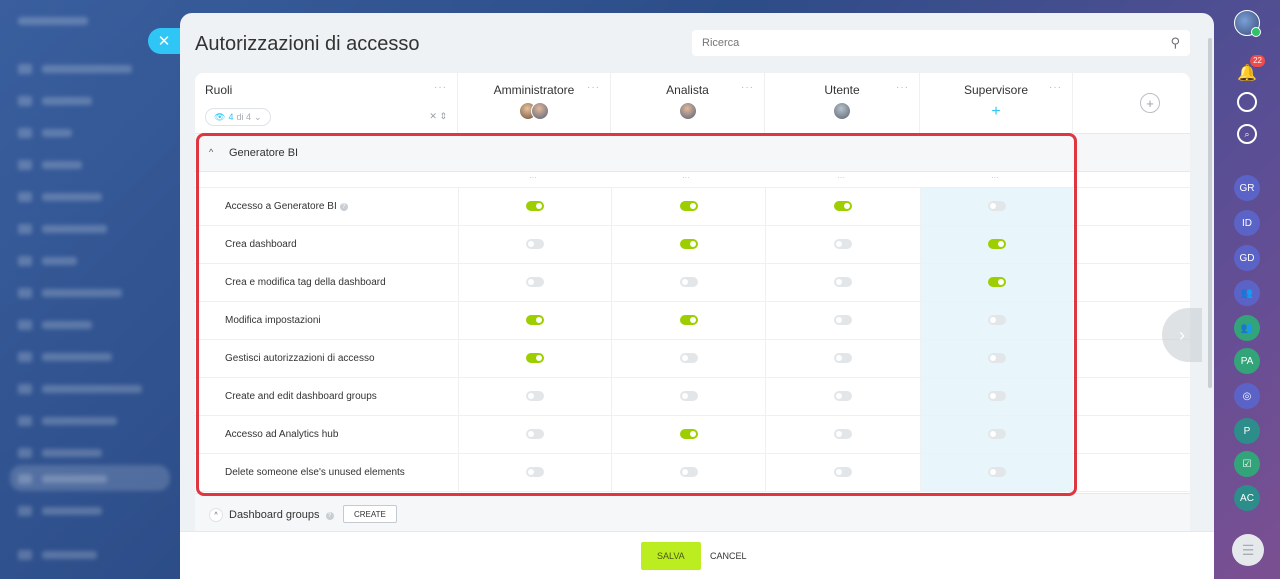 This screenshot has height=579, width=1280. I want to click on group-chat-ac: AC, so click(1247, 498).